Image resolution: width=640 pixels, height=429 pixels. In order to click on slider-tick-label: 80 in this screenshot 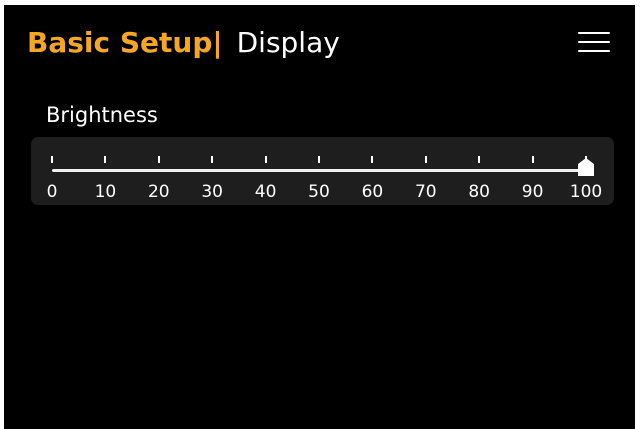, I will do `click(479, 192)`.